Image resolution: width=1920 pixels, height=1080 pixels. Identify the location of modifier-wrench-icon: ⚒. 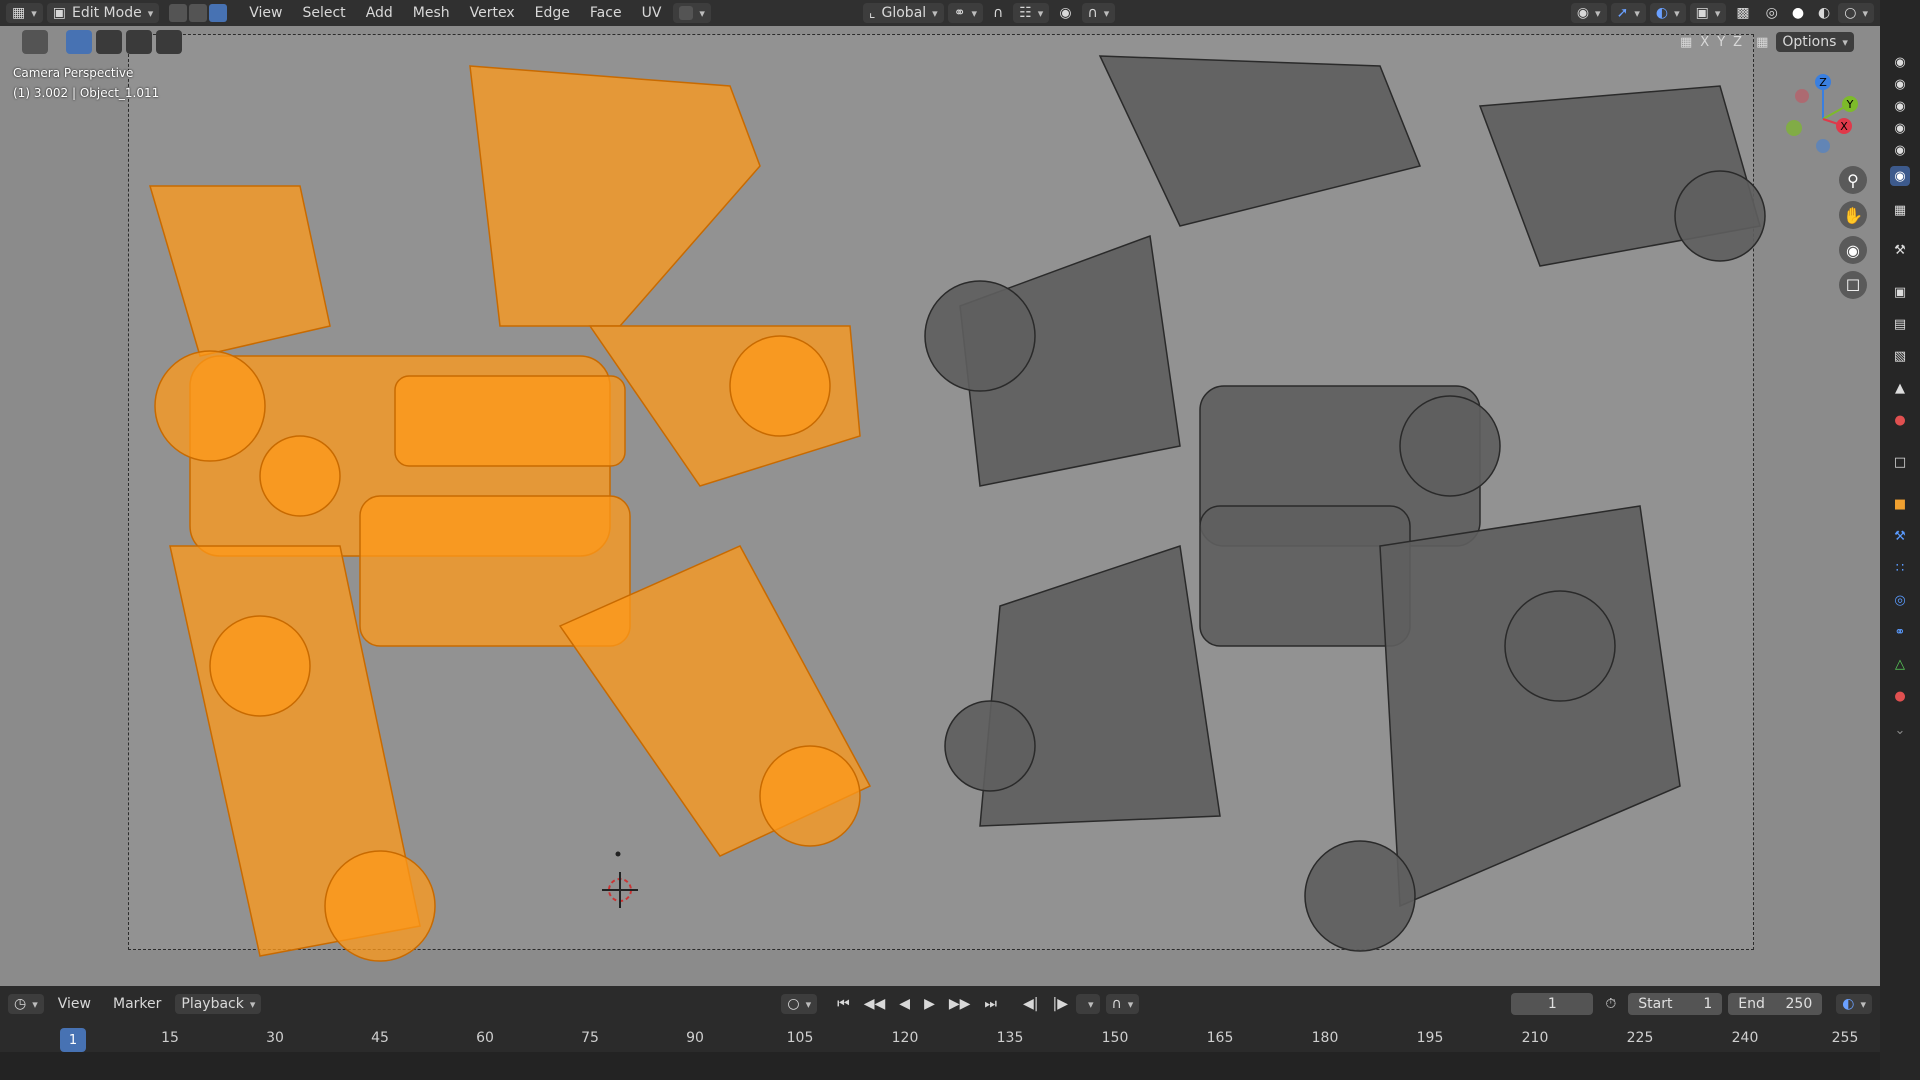
(1900, 536).